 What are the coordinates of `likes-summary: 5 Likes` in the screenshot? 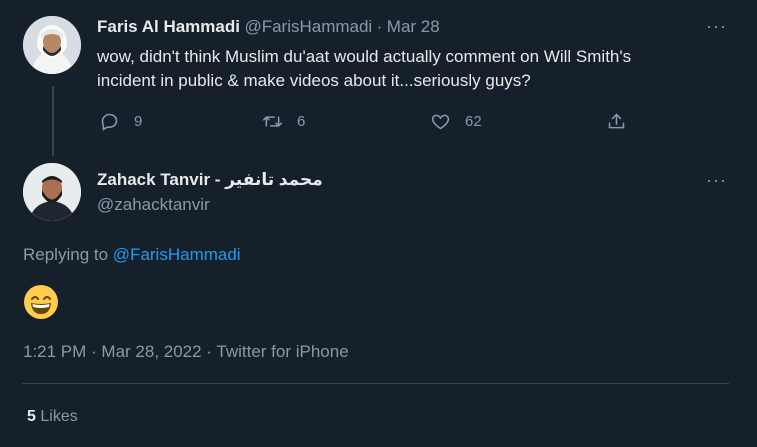 It's located at (52, 417).